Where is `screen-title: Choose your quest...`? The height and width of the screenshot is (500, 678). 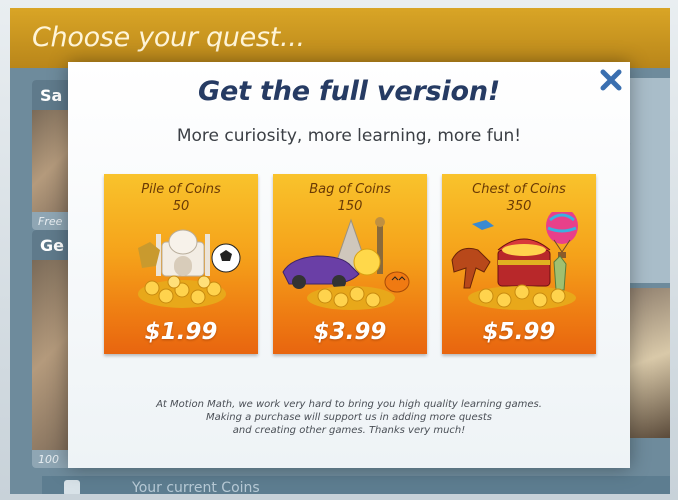 screen-title: Choose your quest... is located at coordinates (168, 37).